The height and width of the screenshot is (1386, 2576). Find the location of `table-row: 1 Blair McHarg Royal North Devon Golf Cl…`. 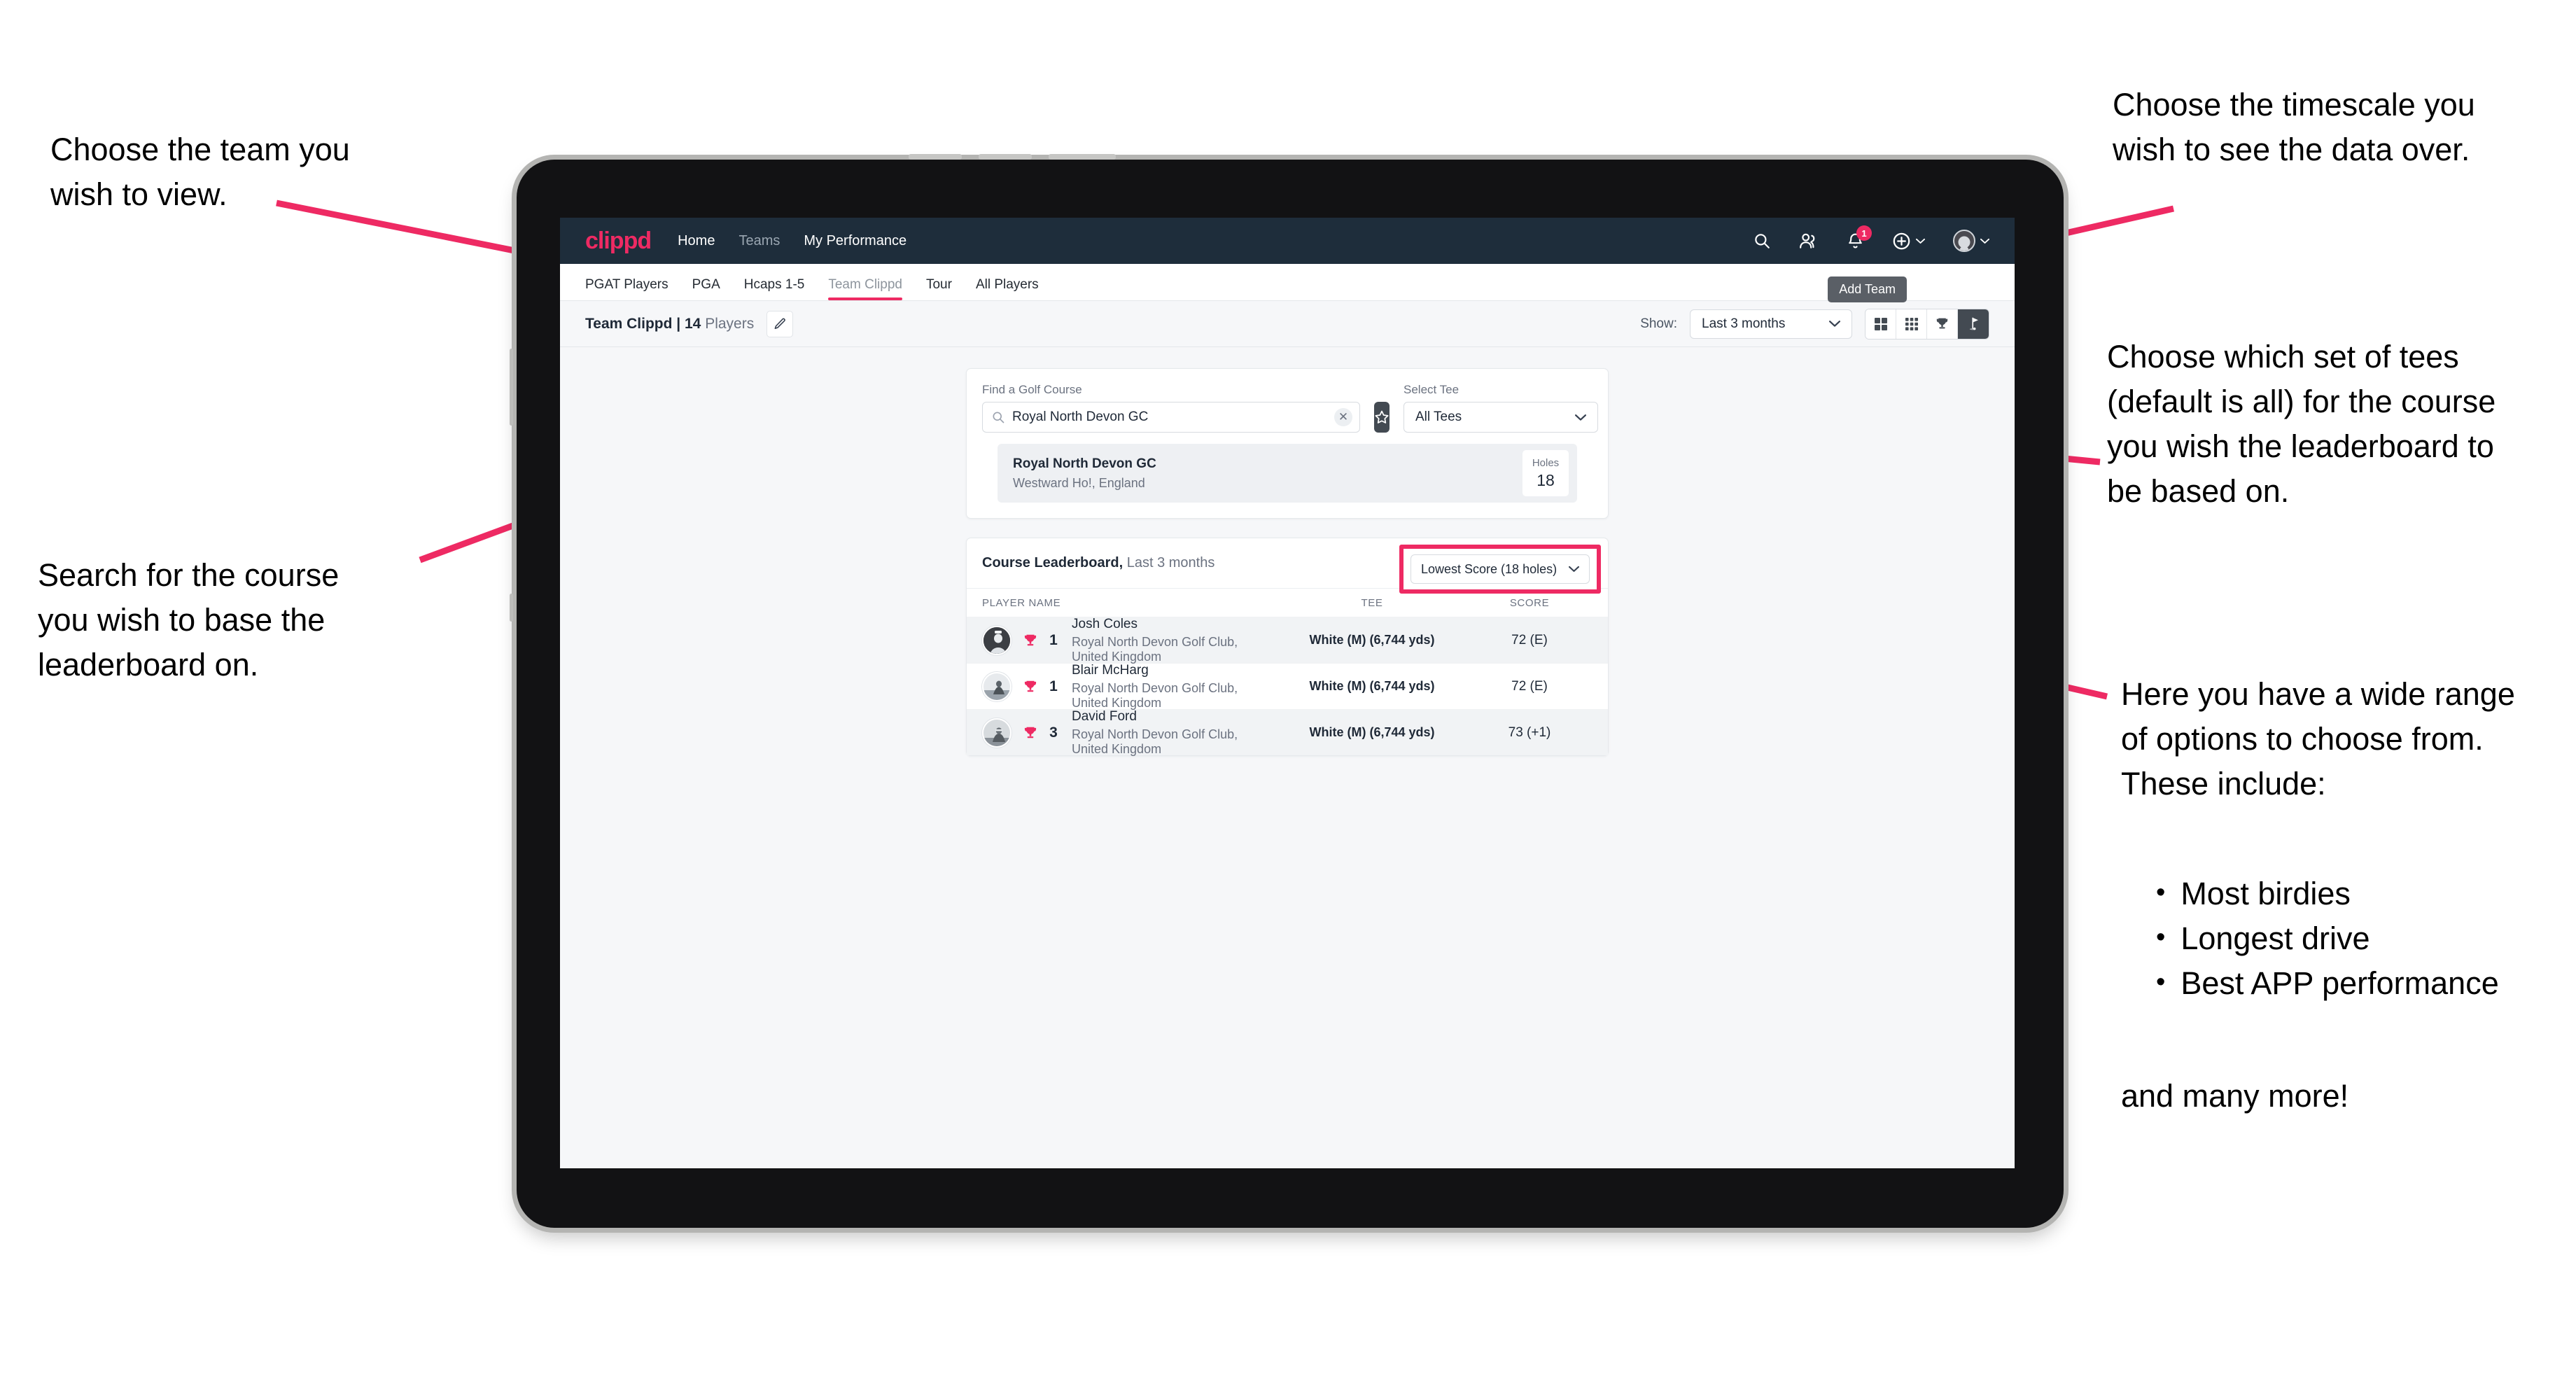

table-row: 1 Blair McHarg Royal North Devon Golf Cl… is located at coordinates (1287, 686).